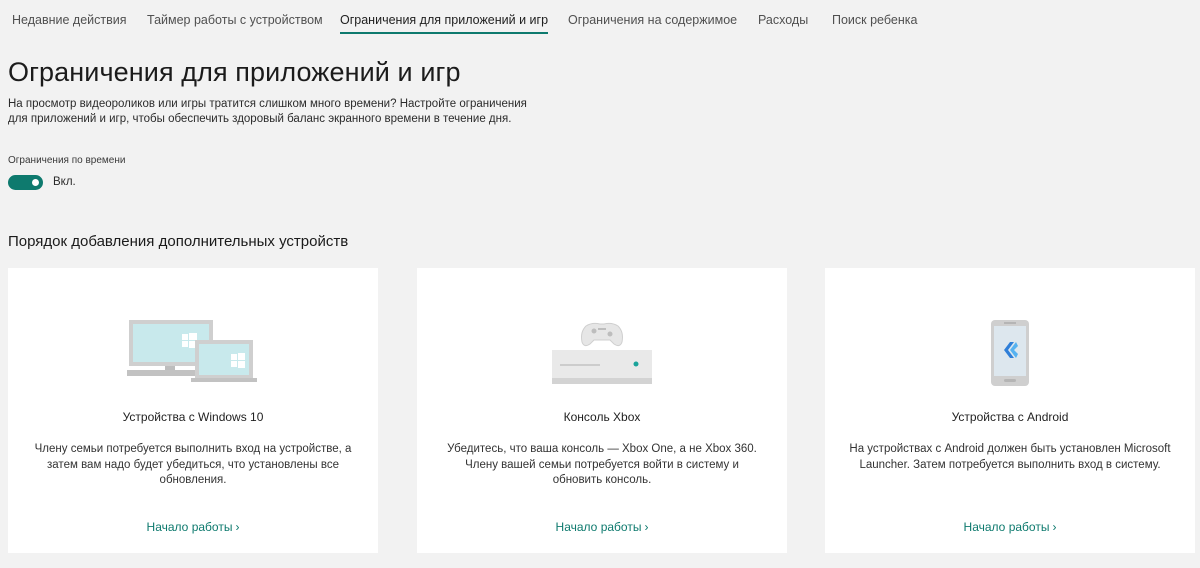 This screenshot has width=1200, height=568. I want to click on android-phone-icon, so click(1010, 356).